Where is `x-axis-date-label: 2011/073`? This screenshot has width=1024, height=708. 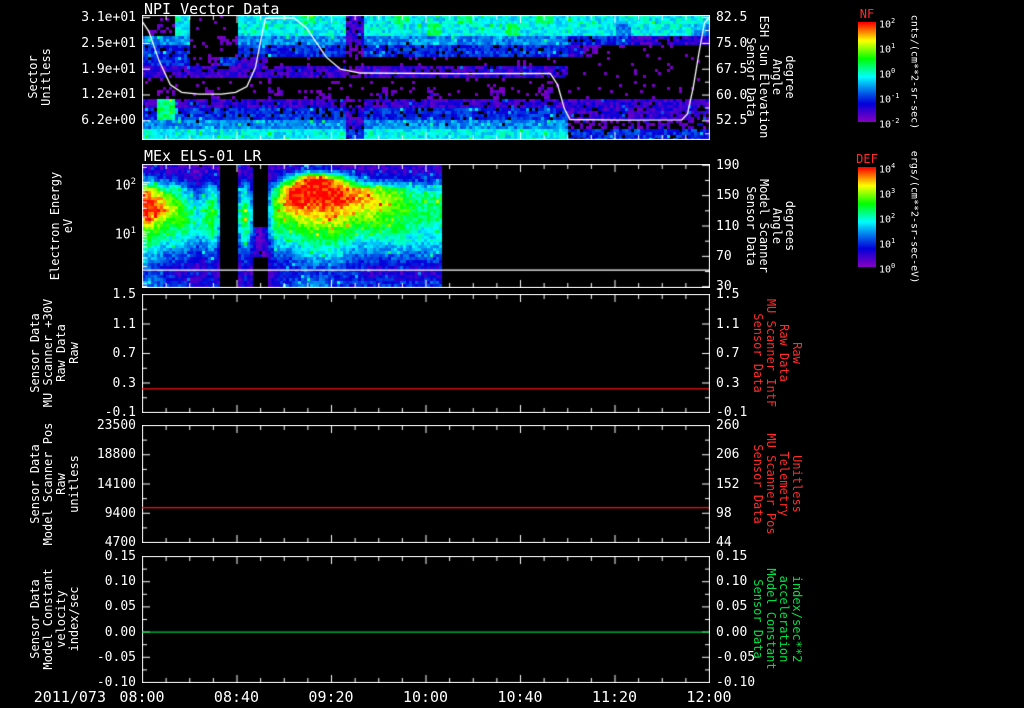
x-axis-date-label: 2011/073 is located at coordinates (69, 697).